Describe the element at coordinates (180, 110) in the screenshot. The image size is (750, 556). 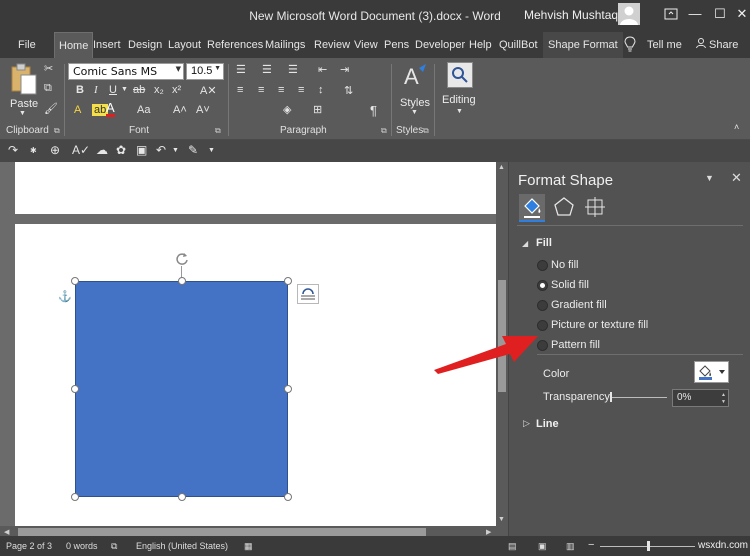
I see `grow-font-icon: A˄` at that location.